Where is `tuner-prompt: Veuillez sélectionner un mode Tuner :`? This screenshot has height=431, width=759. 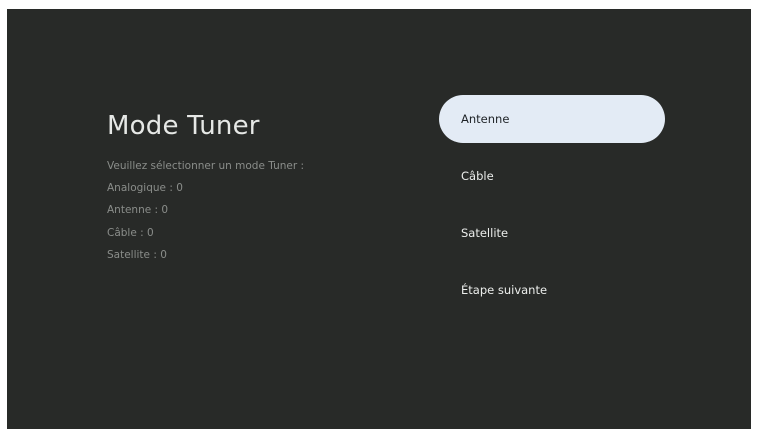
tuner-prompt: Veuillez sélectionner un mode Tuner : is located at coordinates (206, 166).